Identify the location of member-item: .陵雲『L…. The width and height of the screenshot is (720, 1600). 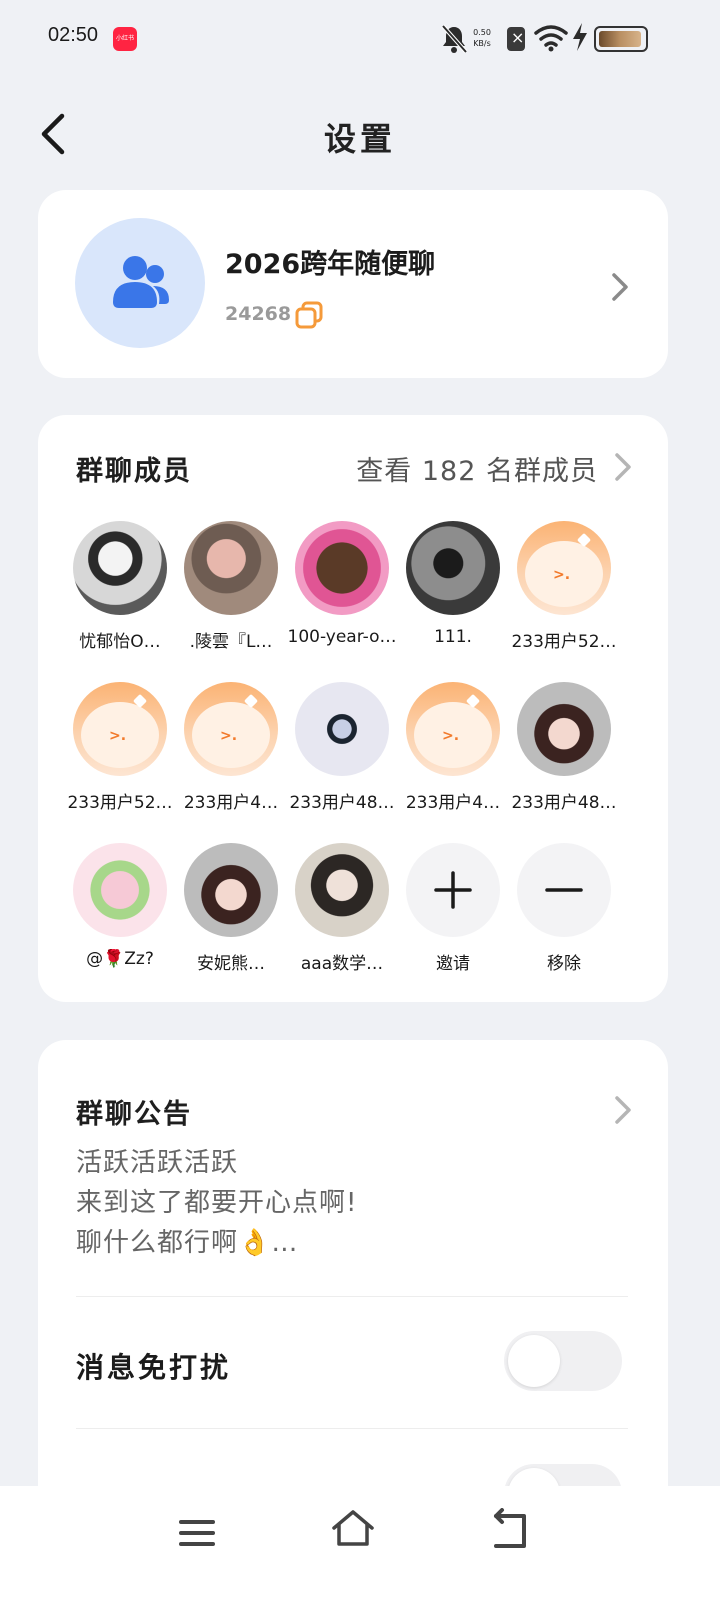
(231, 586).